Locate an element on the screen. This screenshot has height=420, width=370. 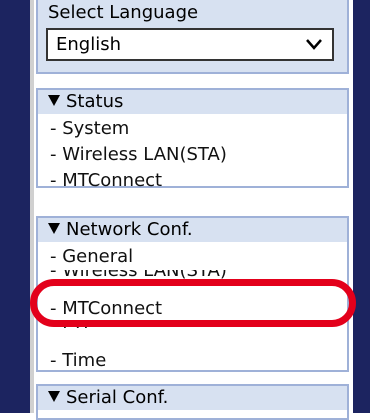
menu-item-network-ftp: - FTP is located at coordinates (198, 335).